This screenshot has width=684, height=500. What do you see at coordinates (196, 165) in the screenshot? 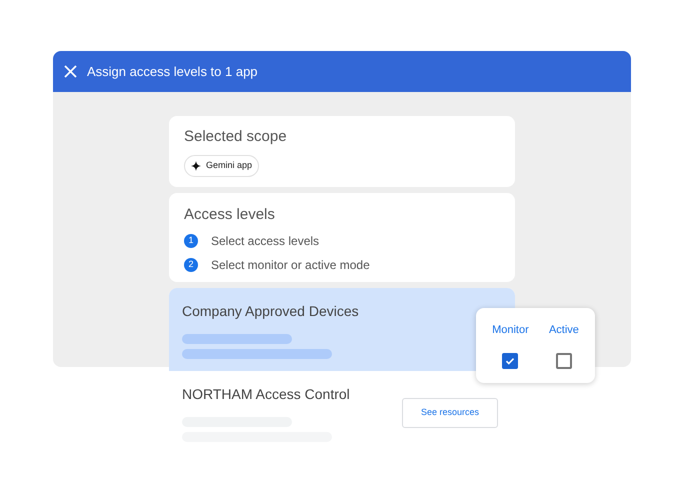
I see `sparkle-icon` at bounding box center [196, 165].